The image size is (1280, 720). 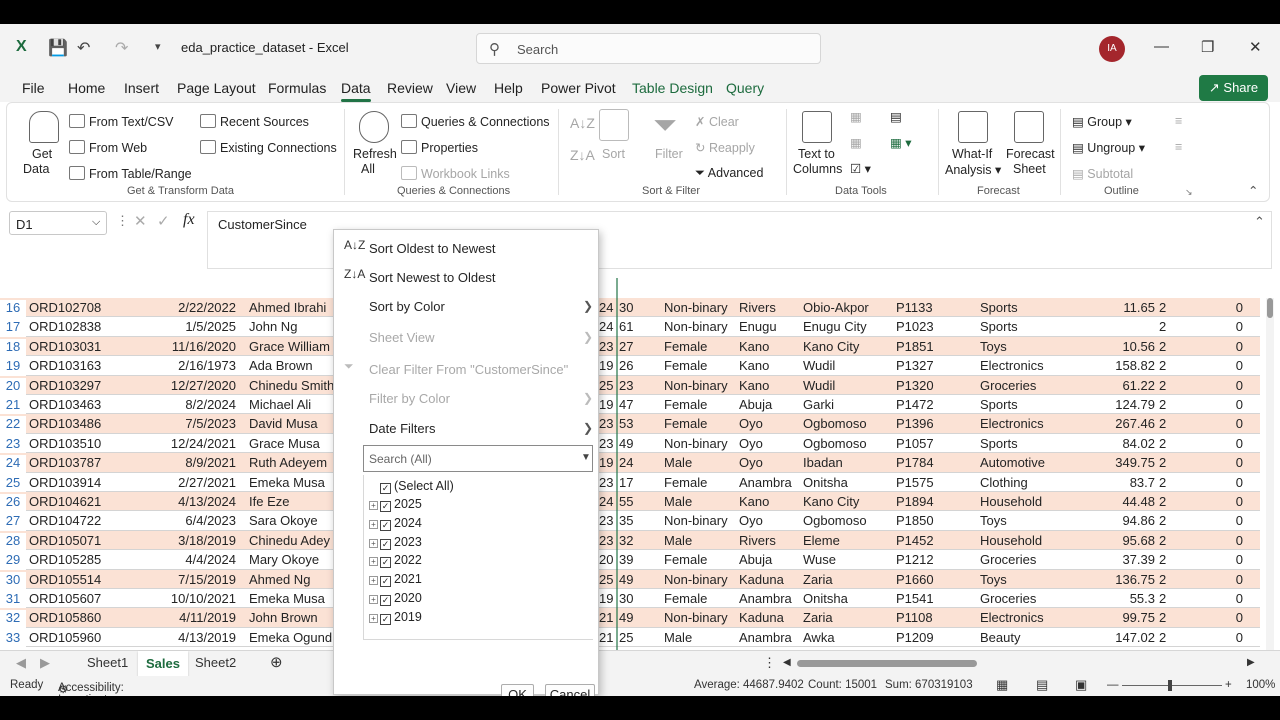 What do you see at coordinates (1127, 462) in the screenshot?
I see `cell-price: 349.75` at bounding box center [1127, 462].